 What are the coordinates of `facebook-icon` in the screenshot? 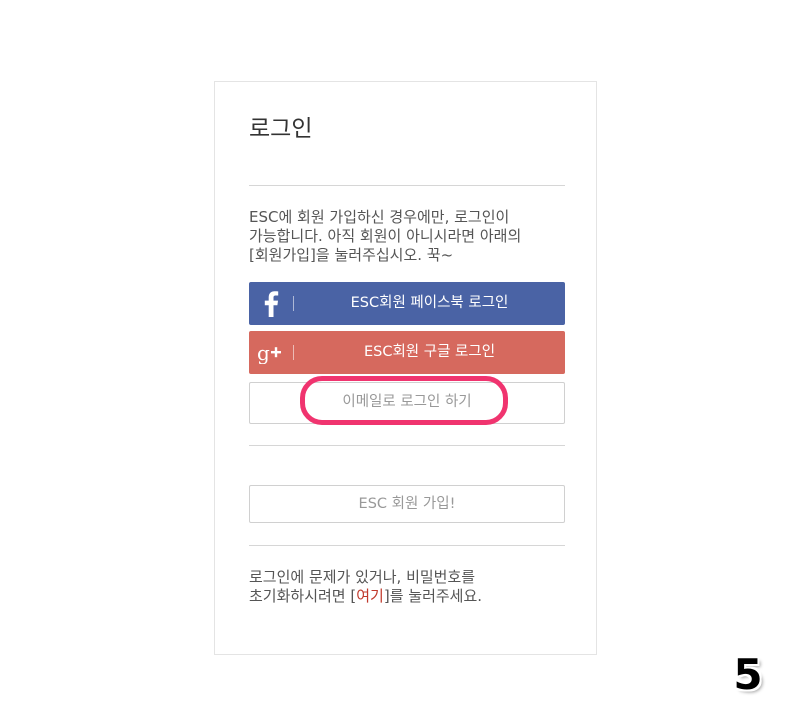 It's located at (271, 303).